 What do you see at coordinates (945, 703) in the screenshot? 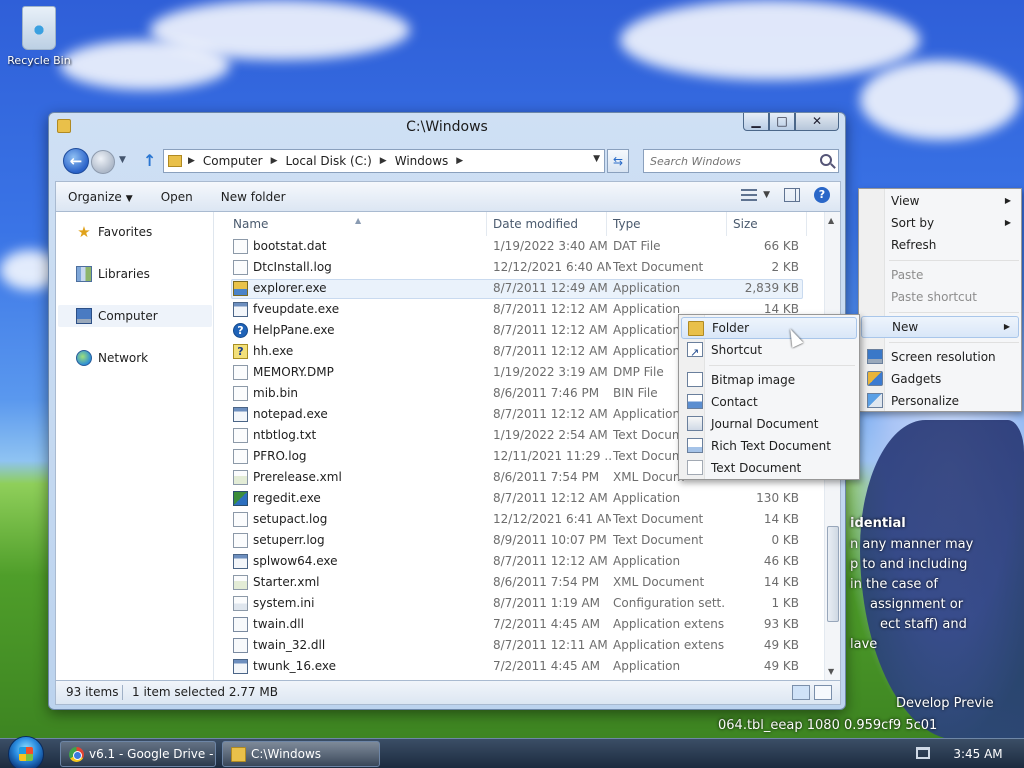
I see `wallpaper-text: Develop Previe` at bounding box center [945, 703].